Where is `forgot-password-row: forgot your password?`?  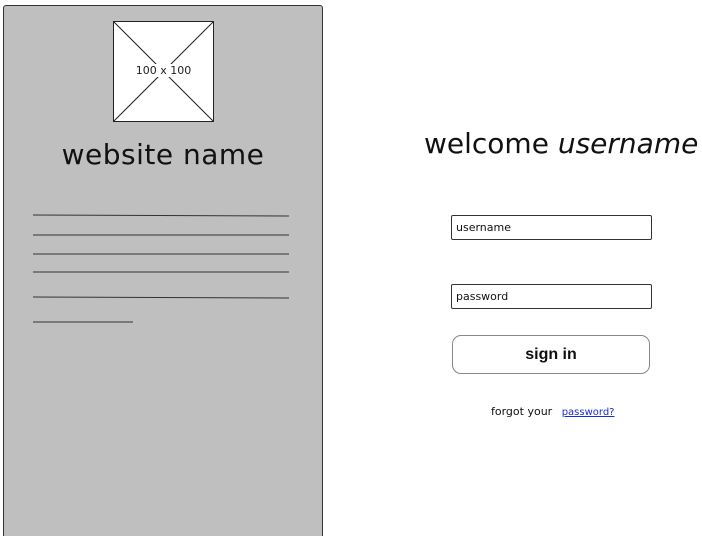 forgot-password-row: forgot your password? is located at coordinates (552, 411).